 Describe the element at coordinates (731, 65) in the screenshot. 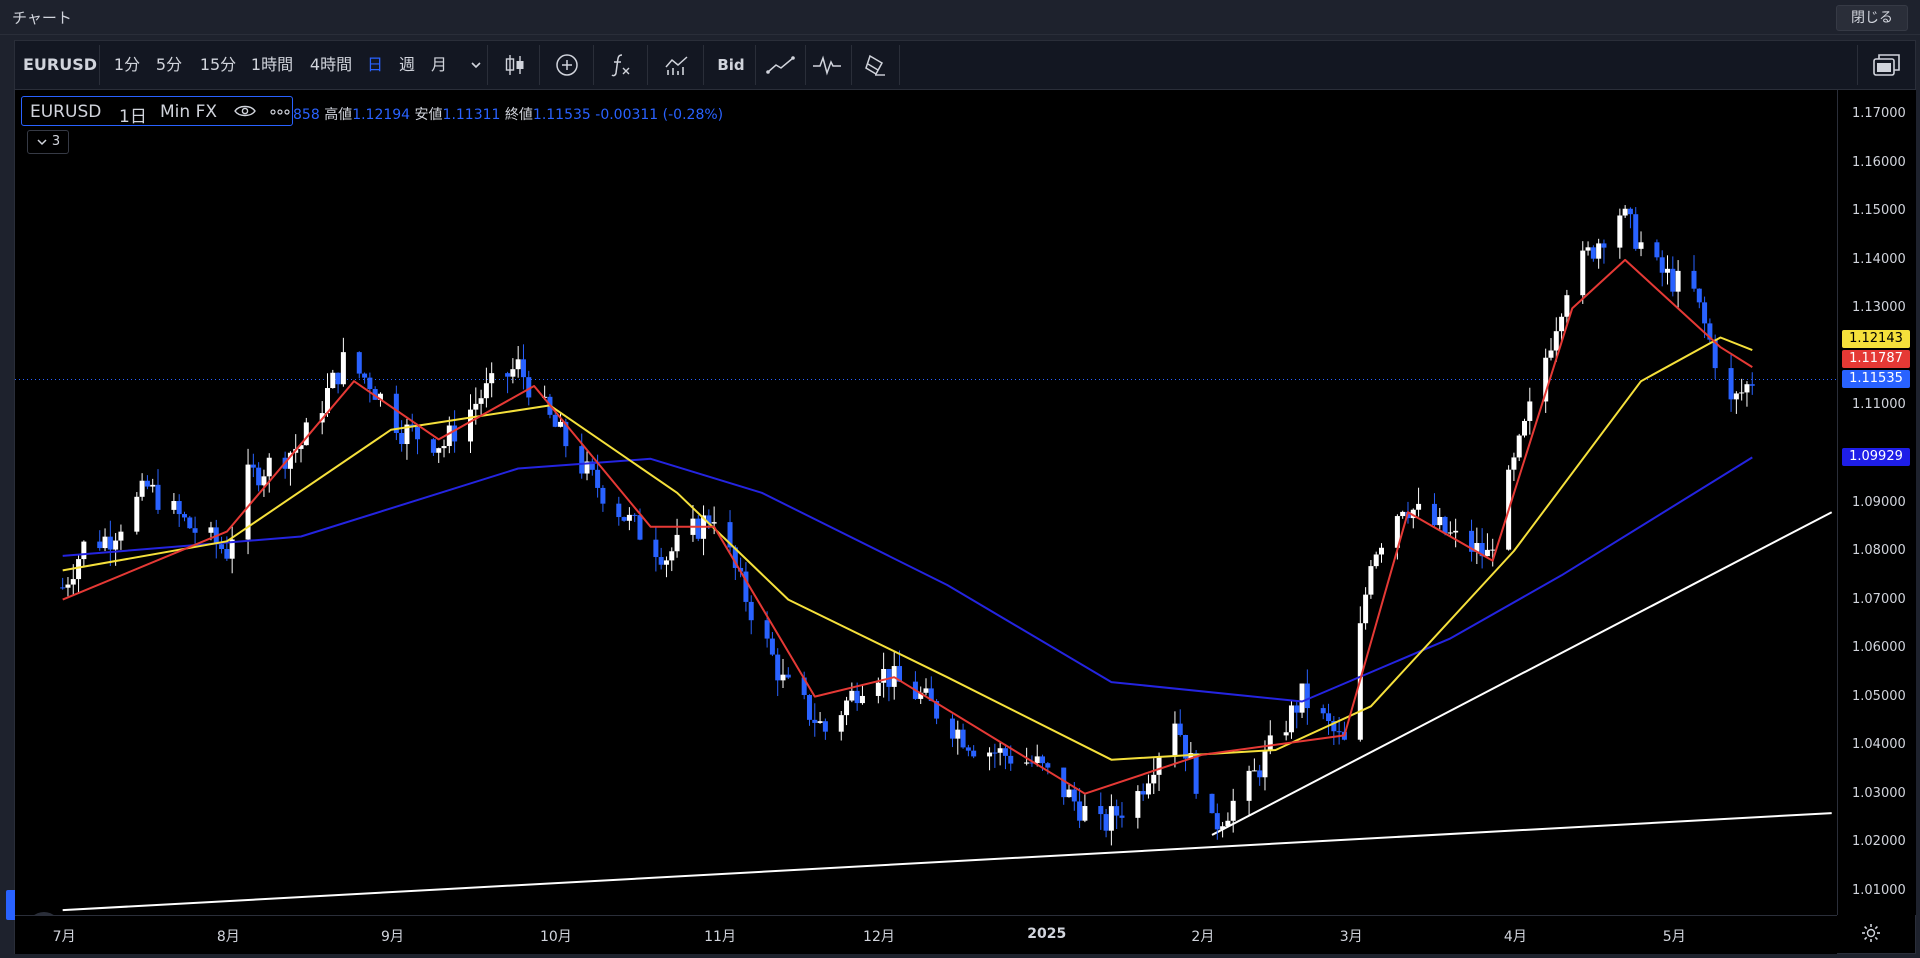

I see `bid-ask-button: Bid` at that location.